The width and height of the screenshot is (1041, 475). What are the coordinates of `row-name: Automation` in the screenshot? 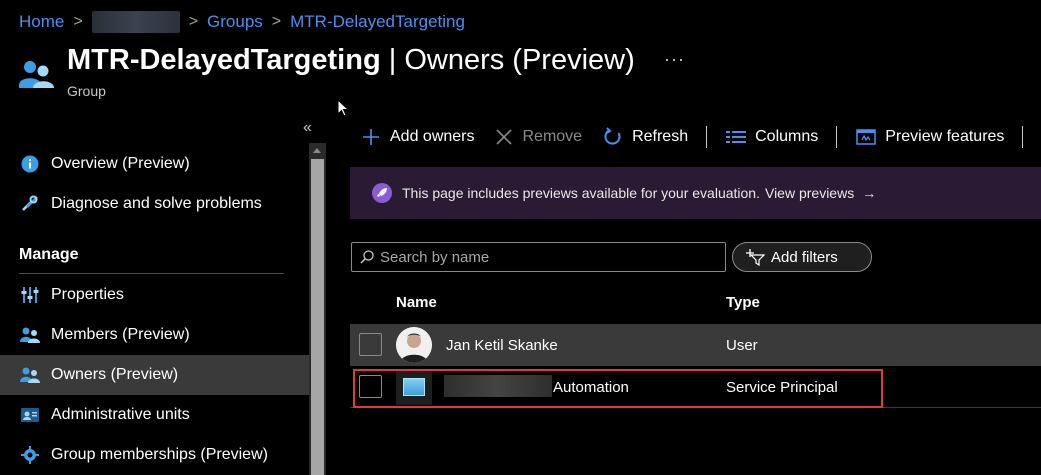 It's located at (591, 387).